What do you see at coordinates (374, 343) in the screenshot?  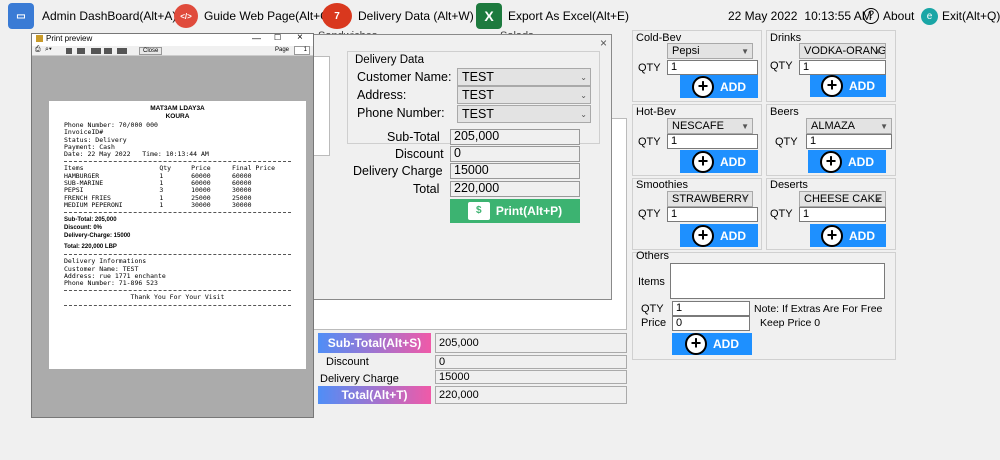 I see `subtotal-button: Sub-Total(Alt+S)` at bounding box center [374, 343].